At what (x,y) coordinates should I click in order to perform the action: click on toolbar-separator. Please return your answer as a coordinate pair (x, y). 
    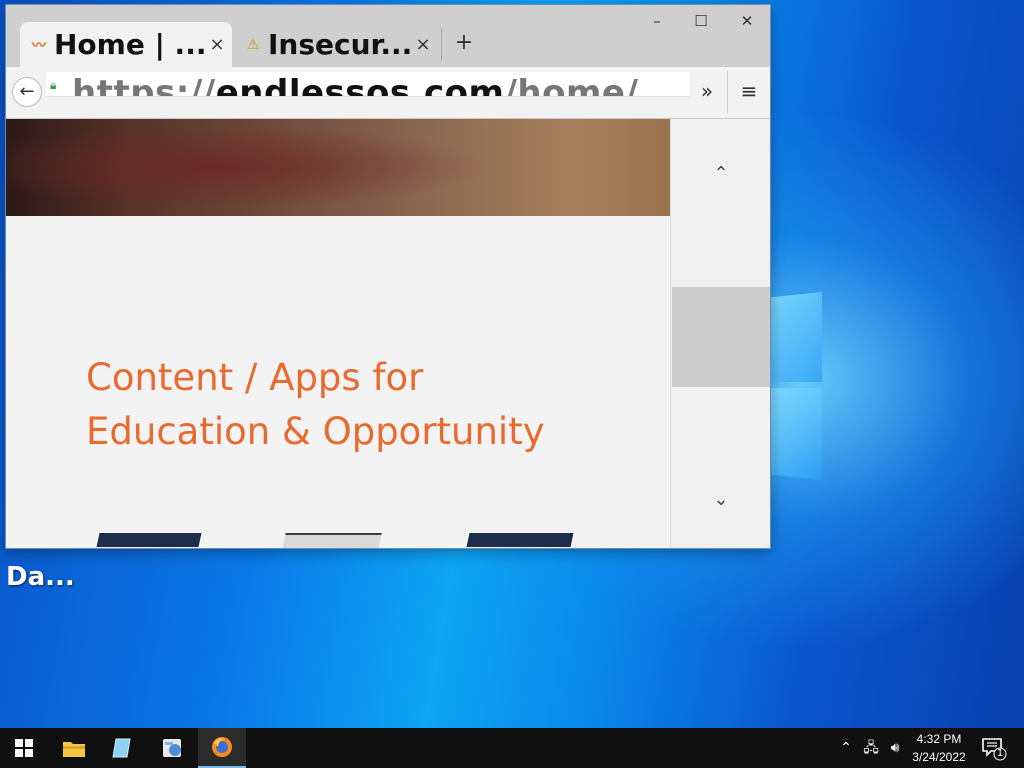
    Looking at the image, I should click on (727, 92).